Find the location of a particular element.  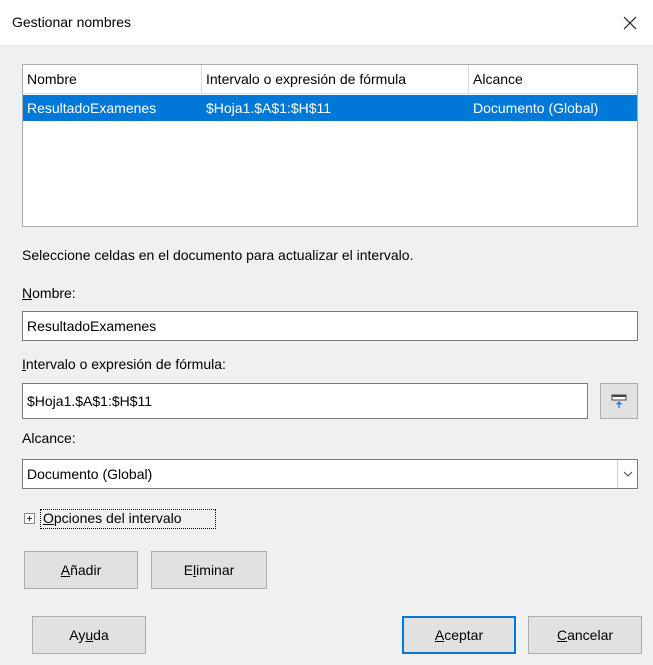

add-button: Añadir is located at coordinates (81, 570).